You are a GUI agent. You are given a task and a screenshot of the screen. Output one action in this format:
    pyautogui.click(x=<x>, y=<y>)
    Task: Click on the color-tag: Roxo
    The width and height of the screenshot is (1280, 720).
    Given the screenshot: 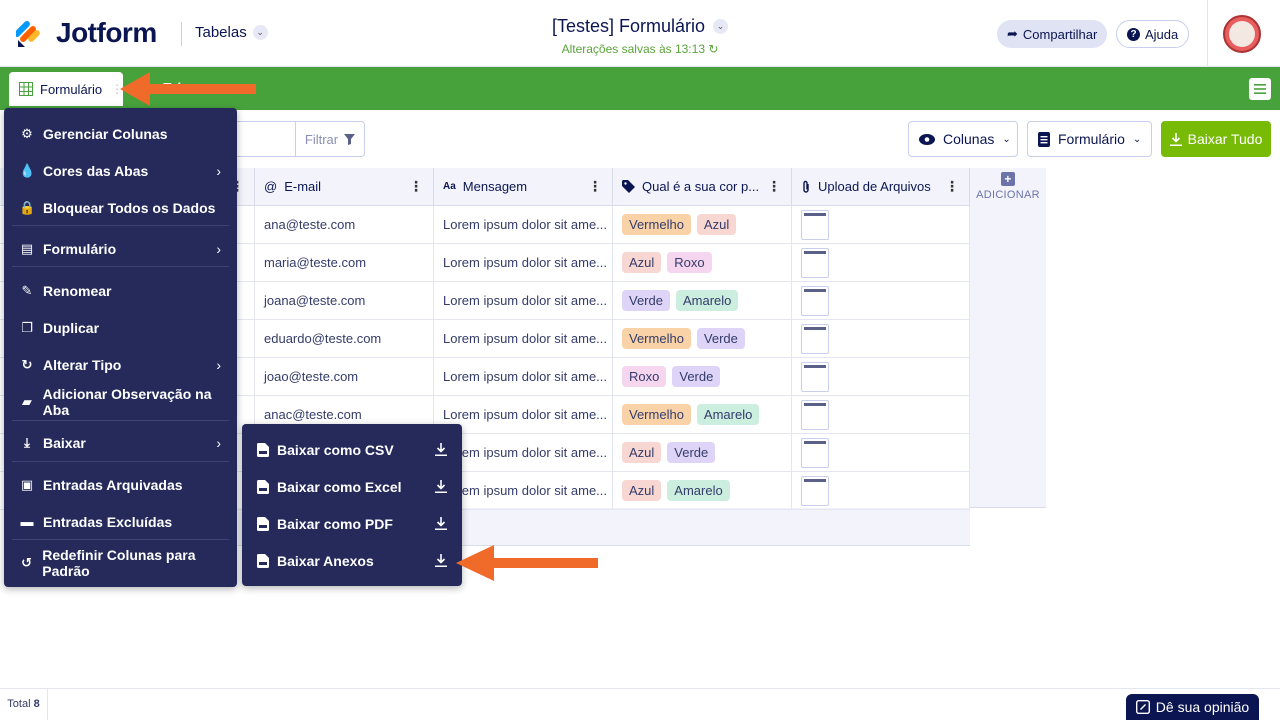 What is the action you would take?
    pyautogui.click(x=689, y=262)
    